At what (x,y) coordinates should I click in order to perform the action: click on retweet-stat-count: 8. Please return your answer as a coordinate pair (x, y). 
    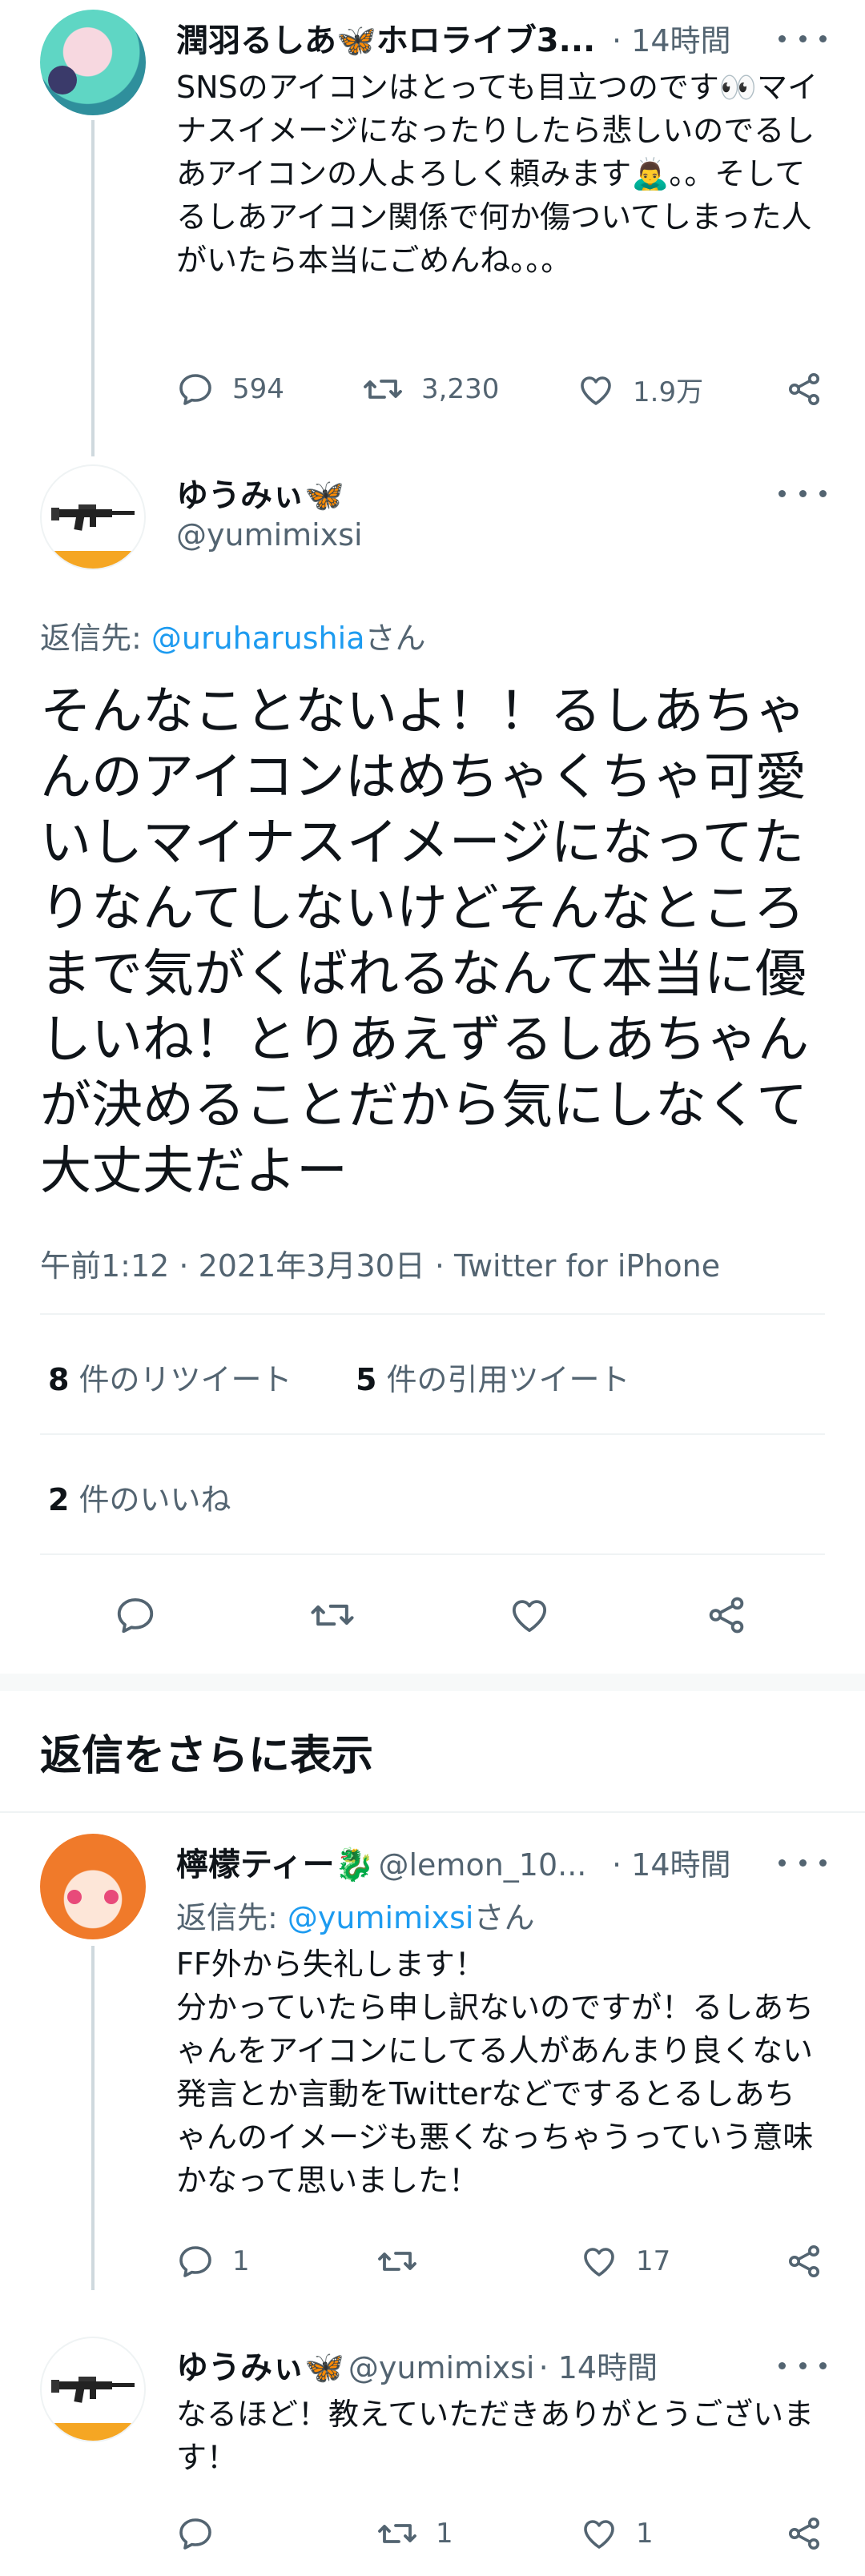
    Looking at the image, I should click on (59, 1379).